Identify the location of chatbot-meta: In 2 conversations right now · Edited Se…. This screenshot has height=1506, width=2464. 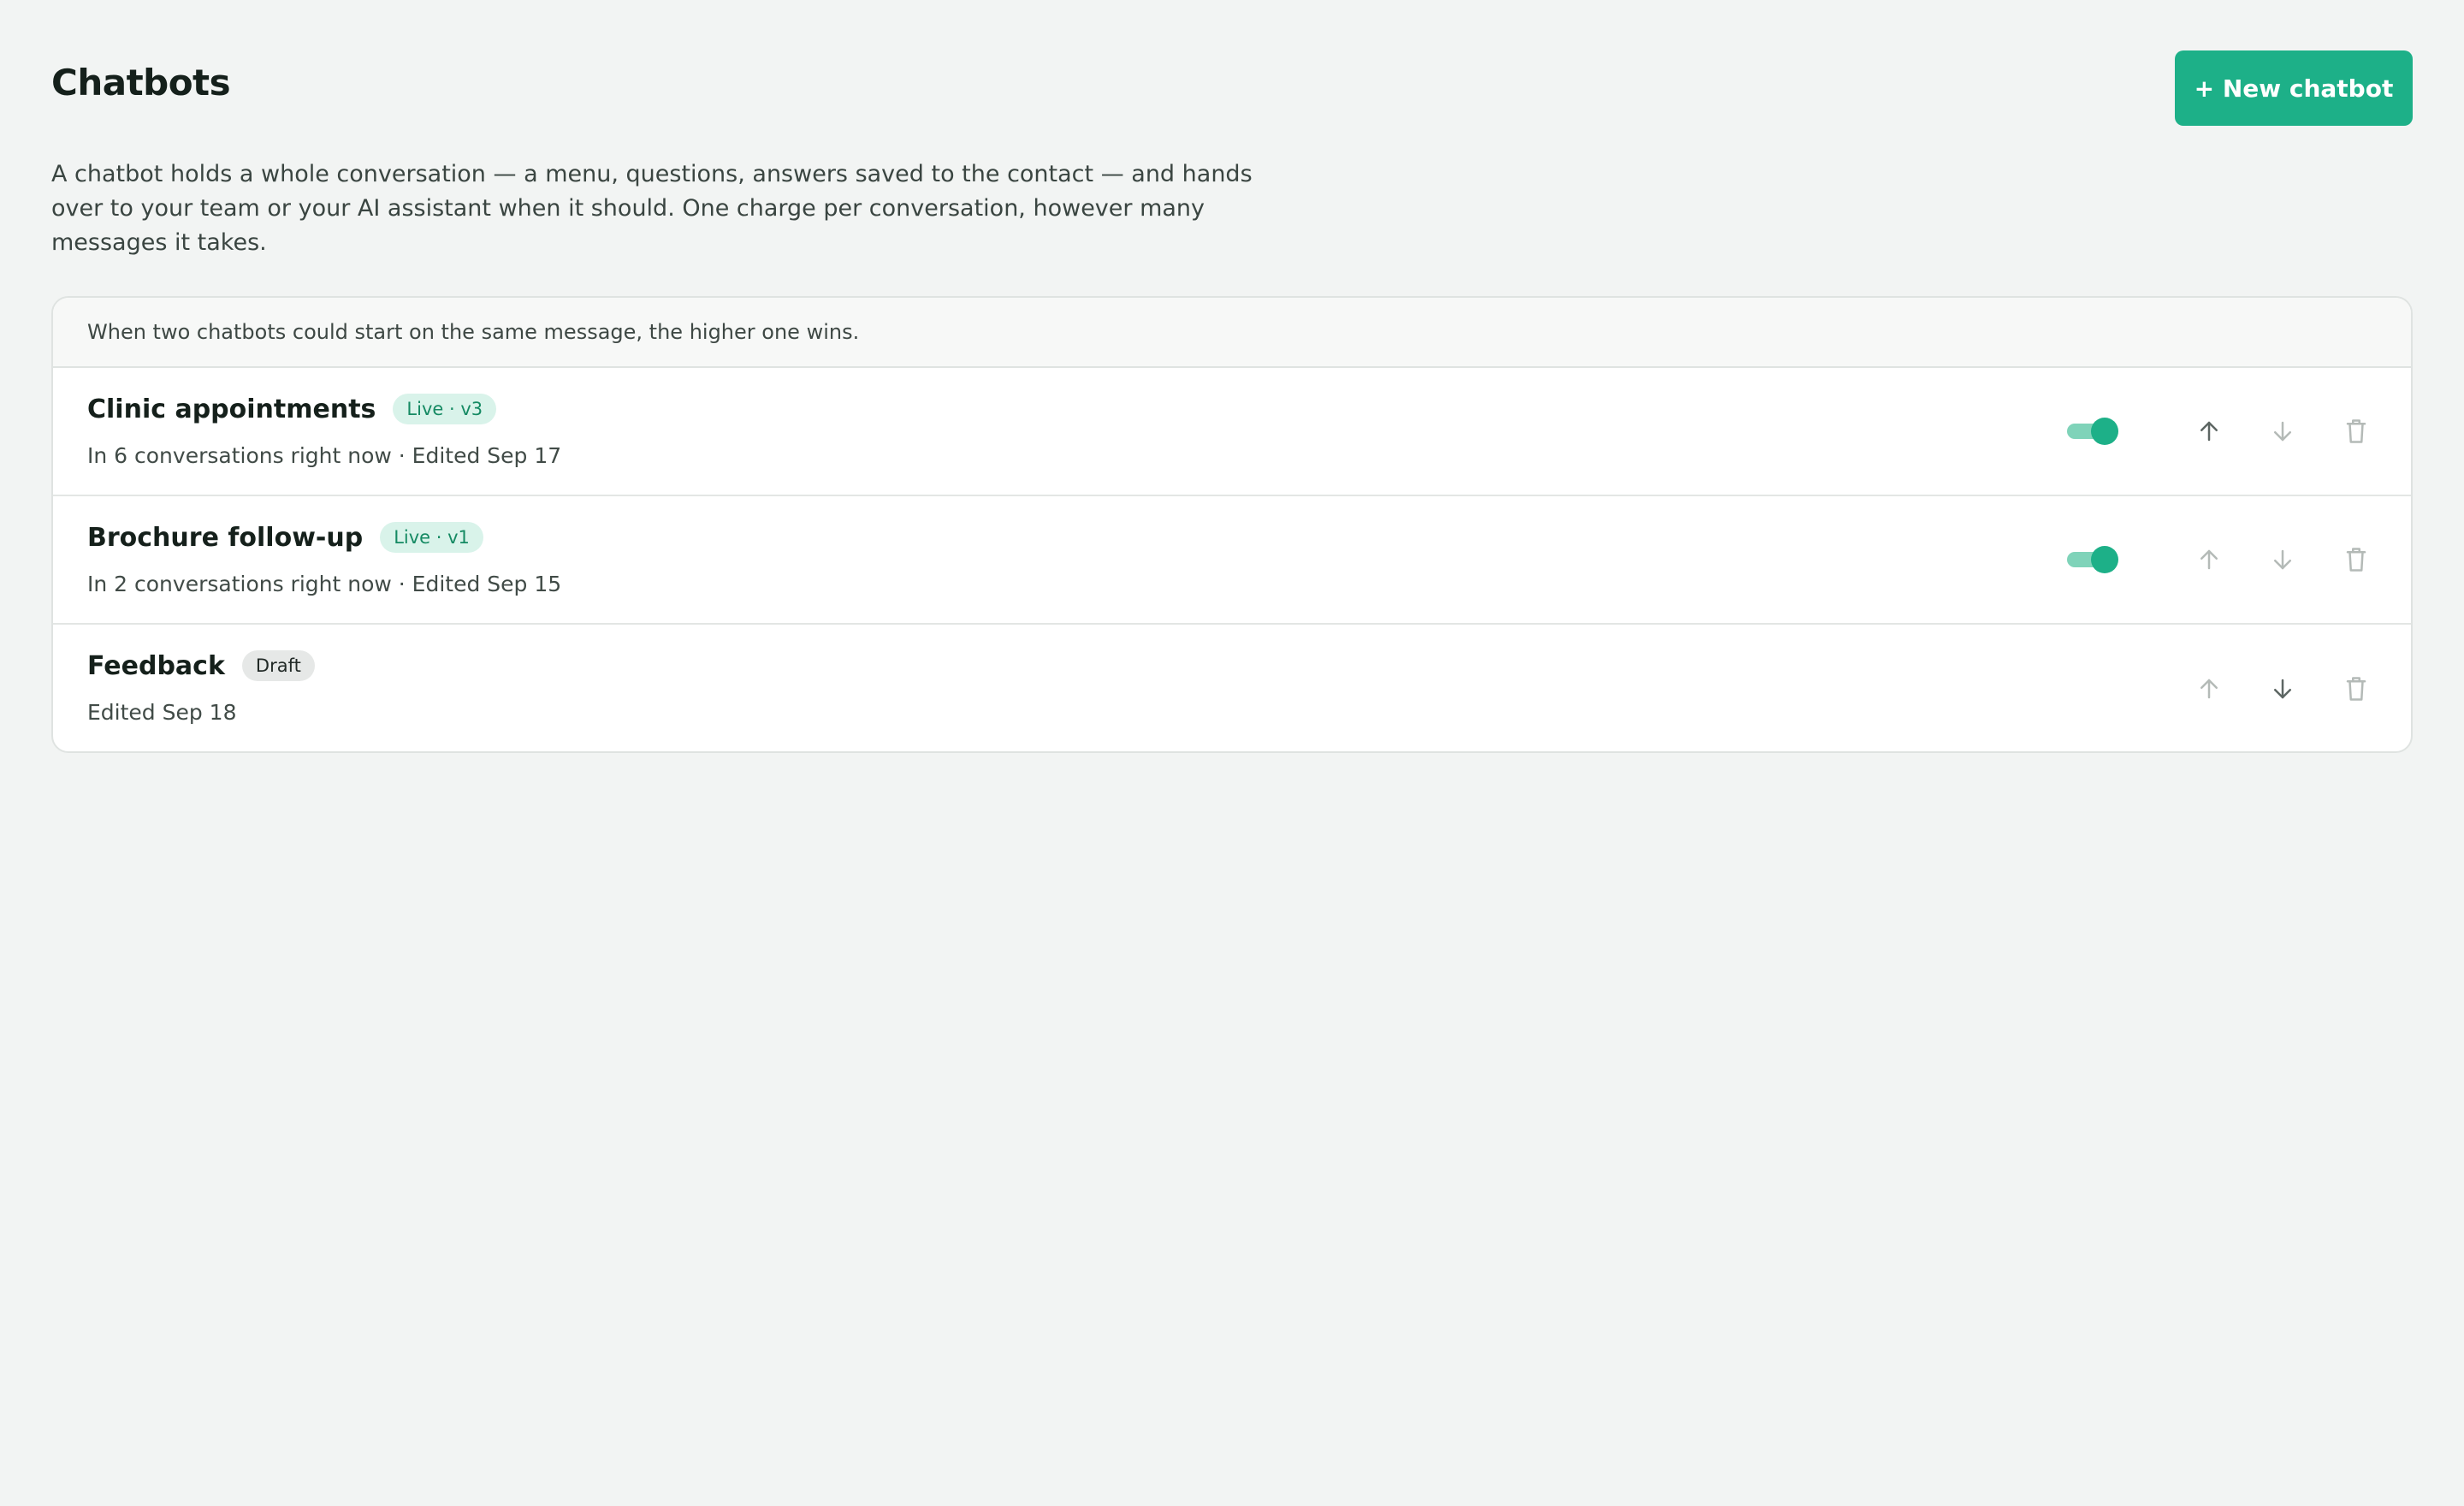
(324, 584).